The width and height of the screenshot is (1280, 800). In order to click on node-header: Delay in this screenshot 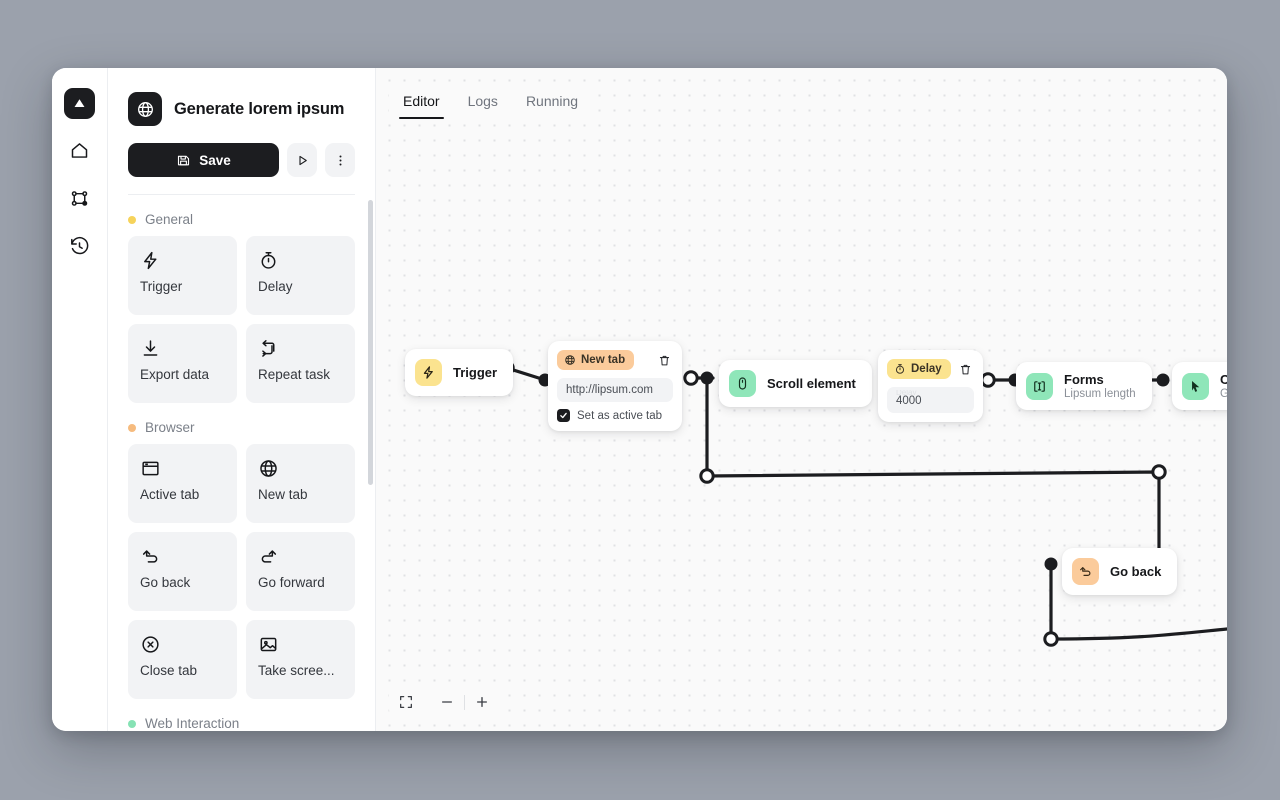, I will do `click(930, 369)`.